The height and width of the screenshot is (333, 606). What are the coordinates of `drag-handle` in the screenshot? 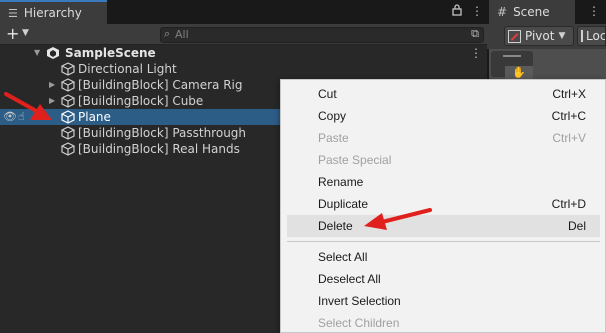 It's located at (512, 56).